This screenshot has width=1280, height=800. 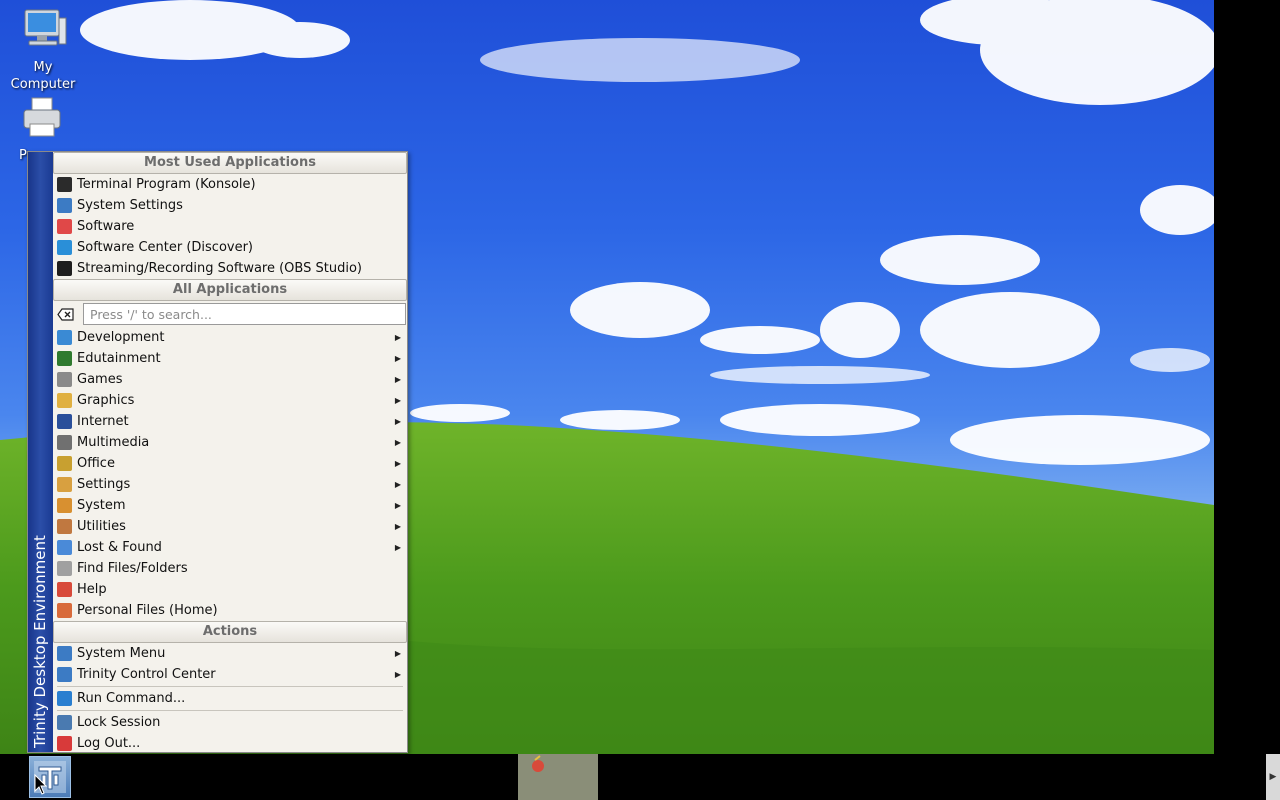 What do you see at coordinates (64, 547) in the screenshot?
I see `help-circle-icon` at bounding box center [64, 547].